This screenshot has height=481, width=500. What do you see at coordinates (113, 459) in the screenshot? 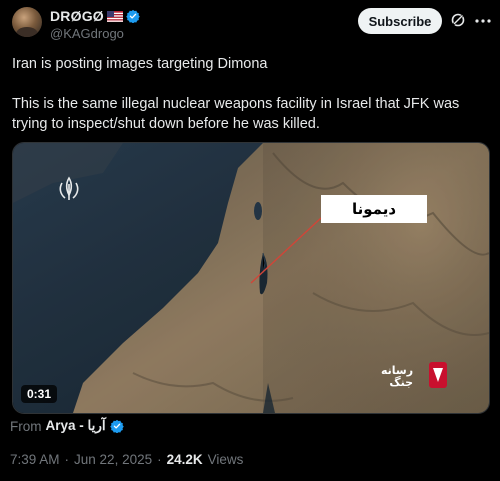
I see `post-date: Jun 22, 2025` at bounding box center [113, 459].